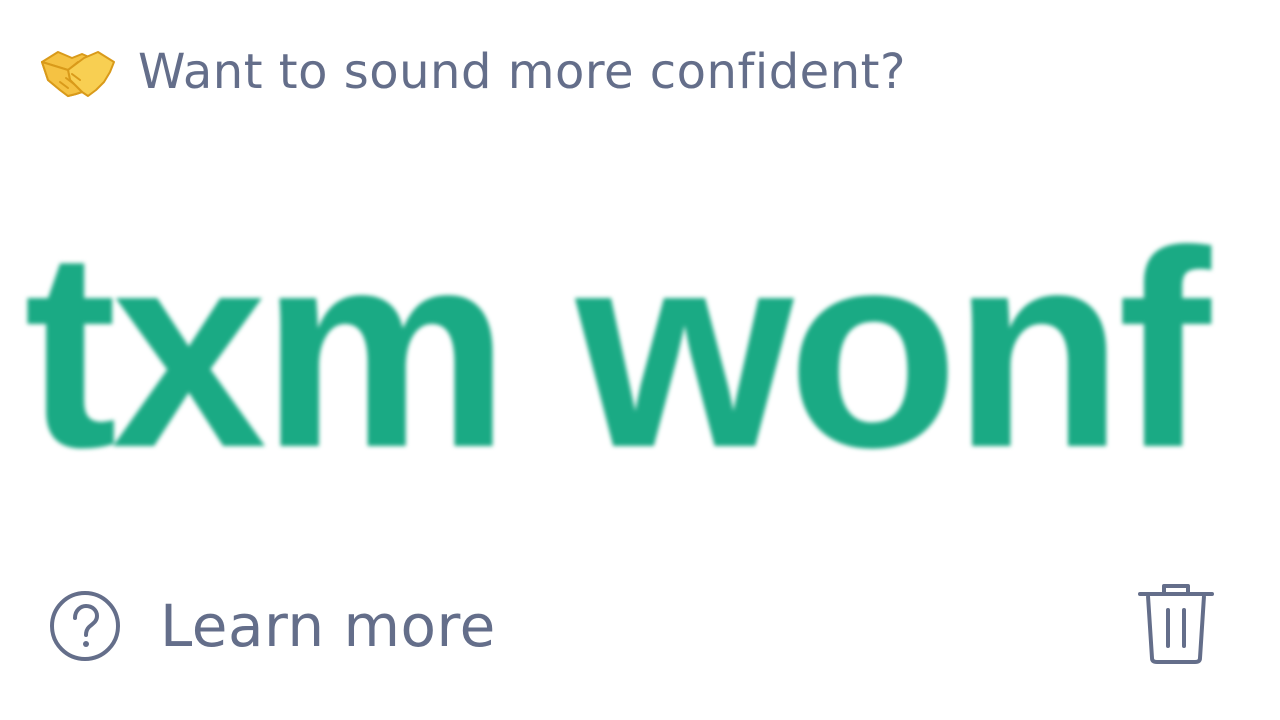  I want to click on card-header: Want to sound more confident?, so click(472, 72).